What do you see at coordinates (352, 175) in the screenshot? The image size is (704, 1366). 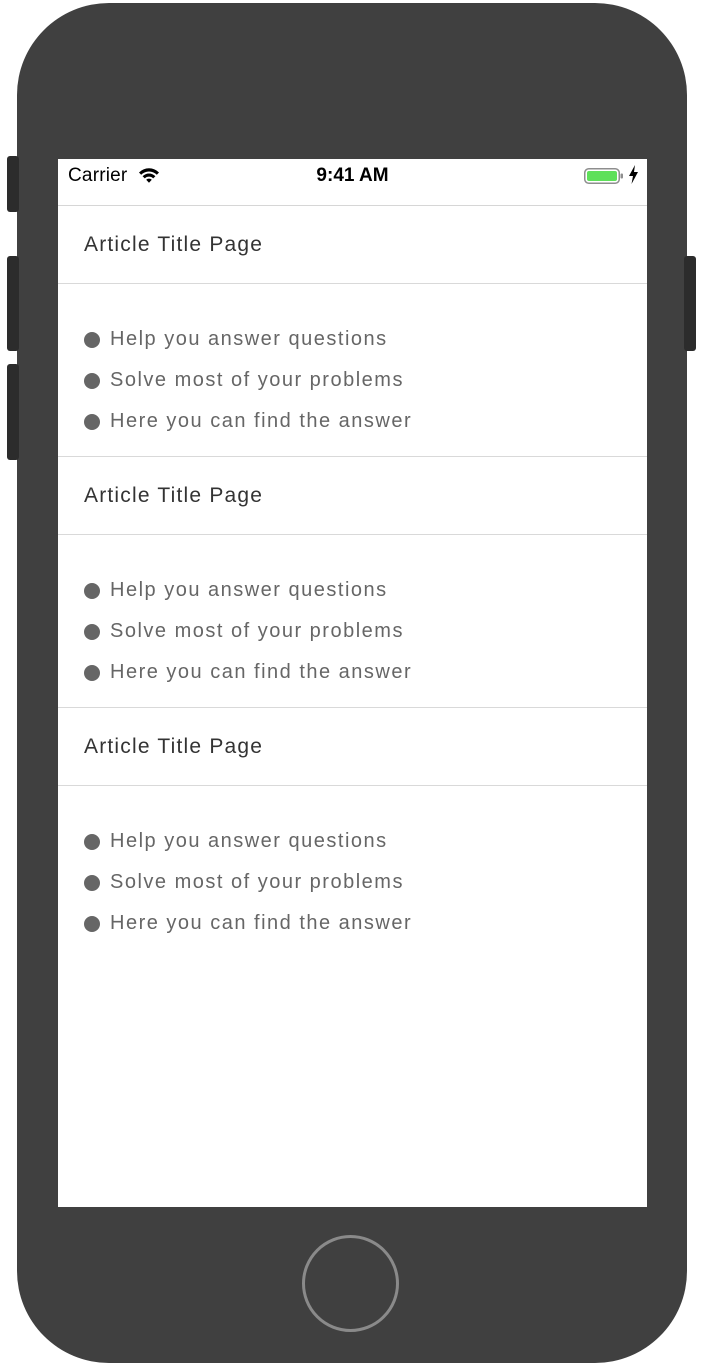 I see `clock-time: 9:41 AM` at bounding box center [352, 175].